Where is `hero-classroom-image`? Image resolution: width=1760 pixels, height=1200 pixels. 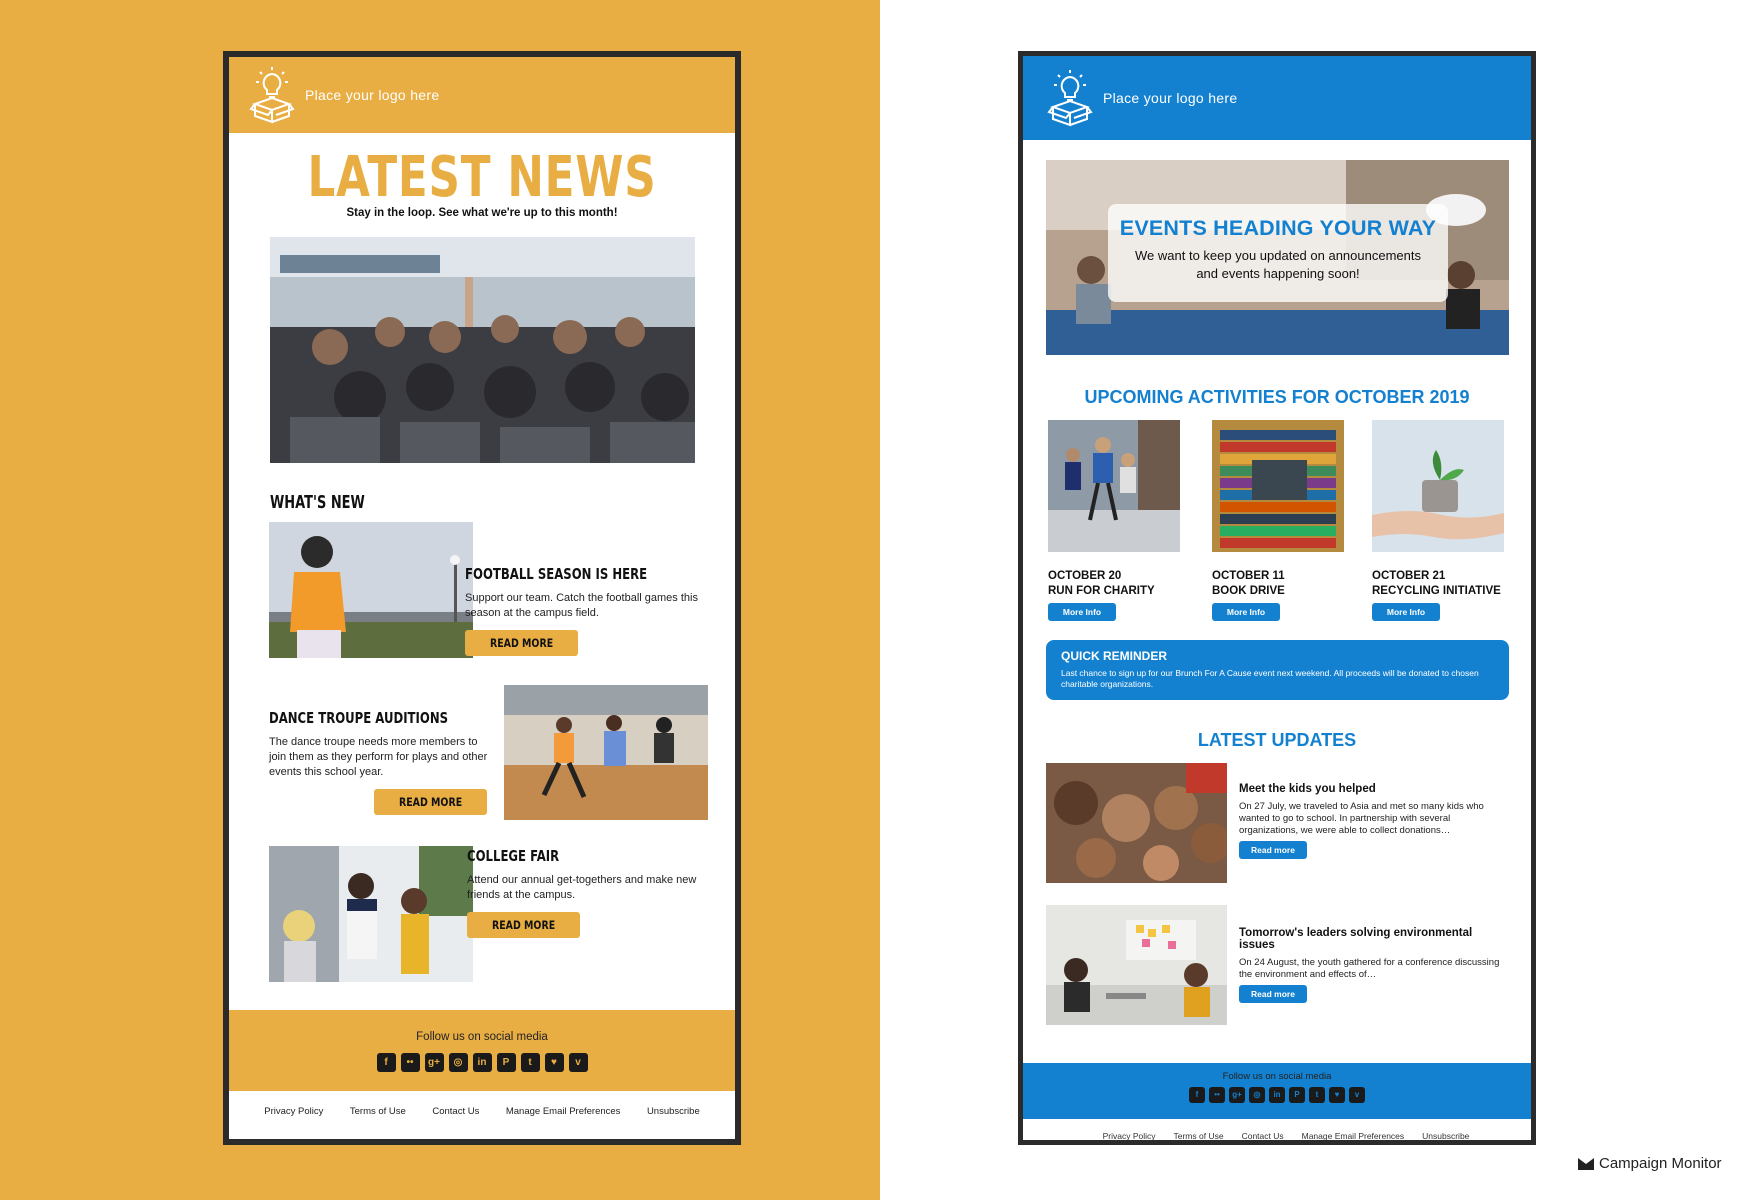
hero-classroom-image is located at coordinates (482, 350).